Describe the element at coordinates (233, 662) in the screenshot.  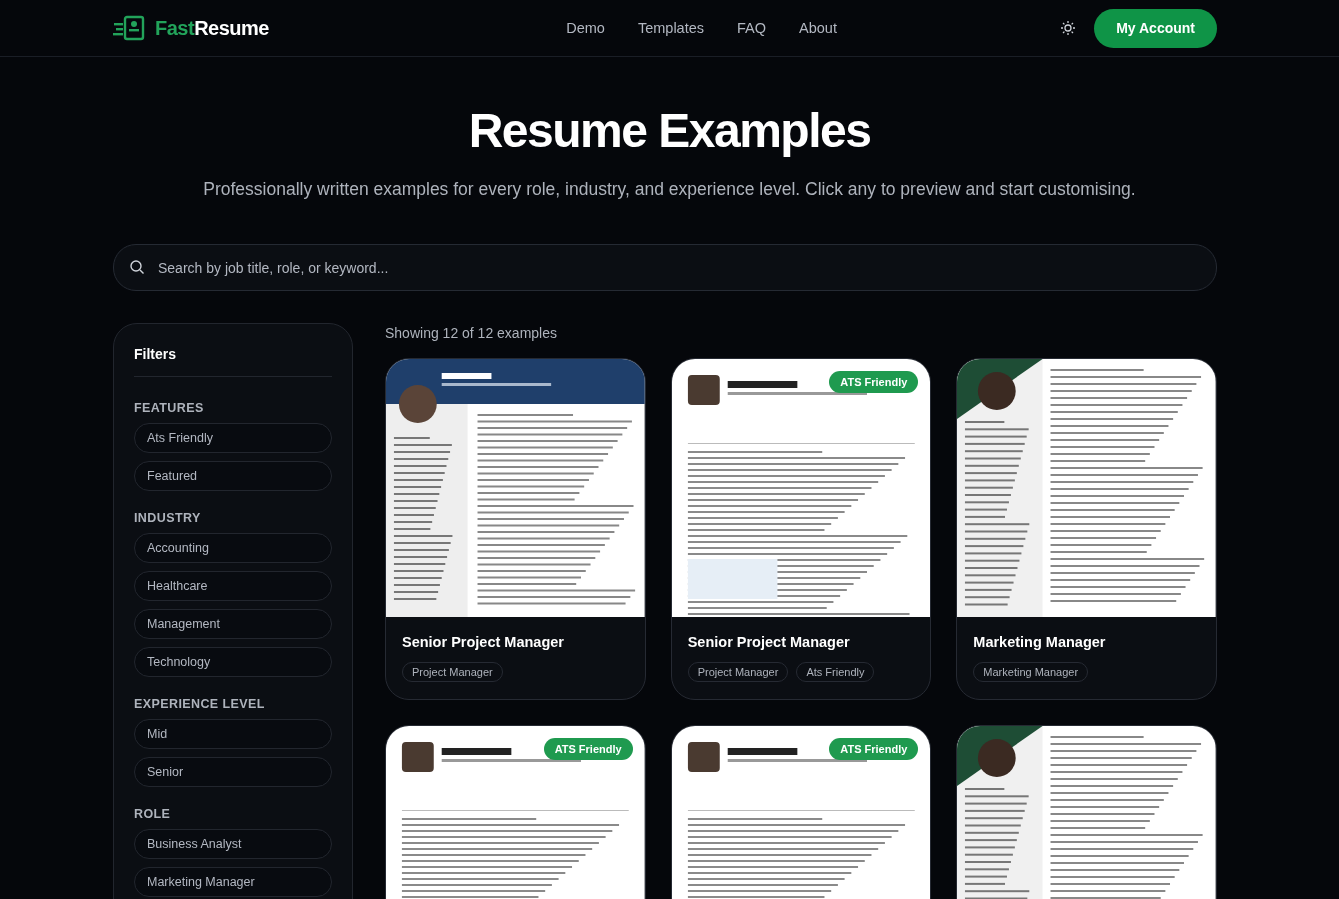
I see `filter-chip: Technology` at that location.